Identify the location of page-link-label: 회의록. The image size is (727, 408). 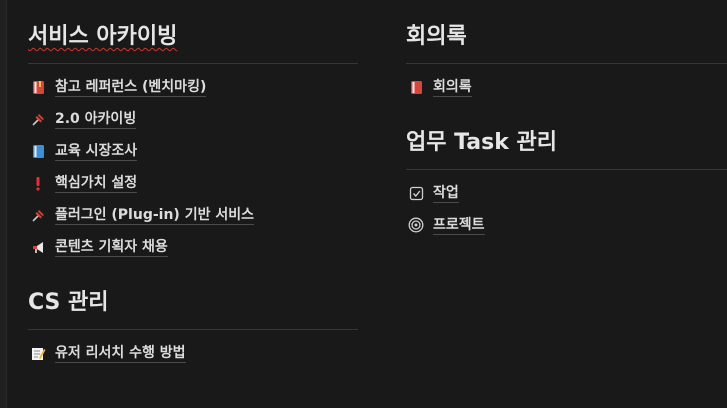
(452, 87).